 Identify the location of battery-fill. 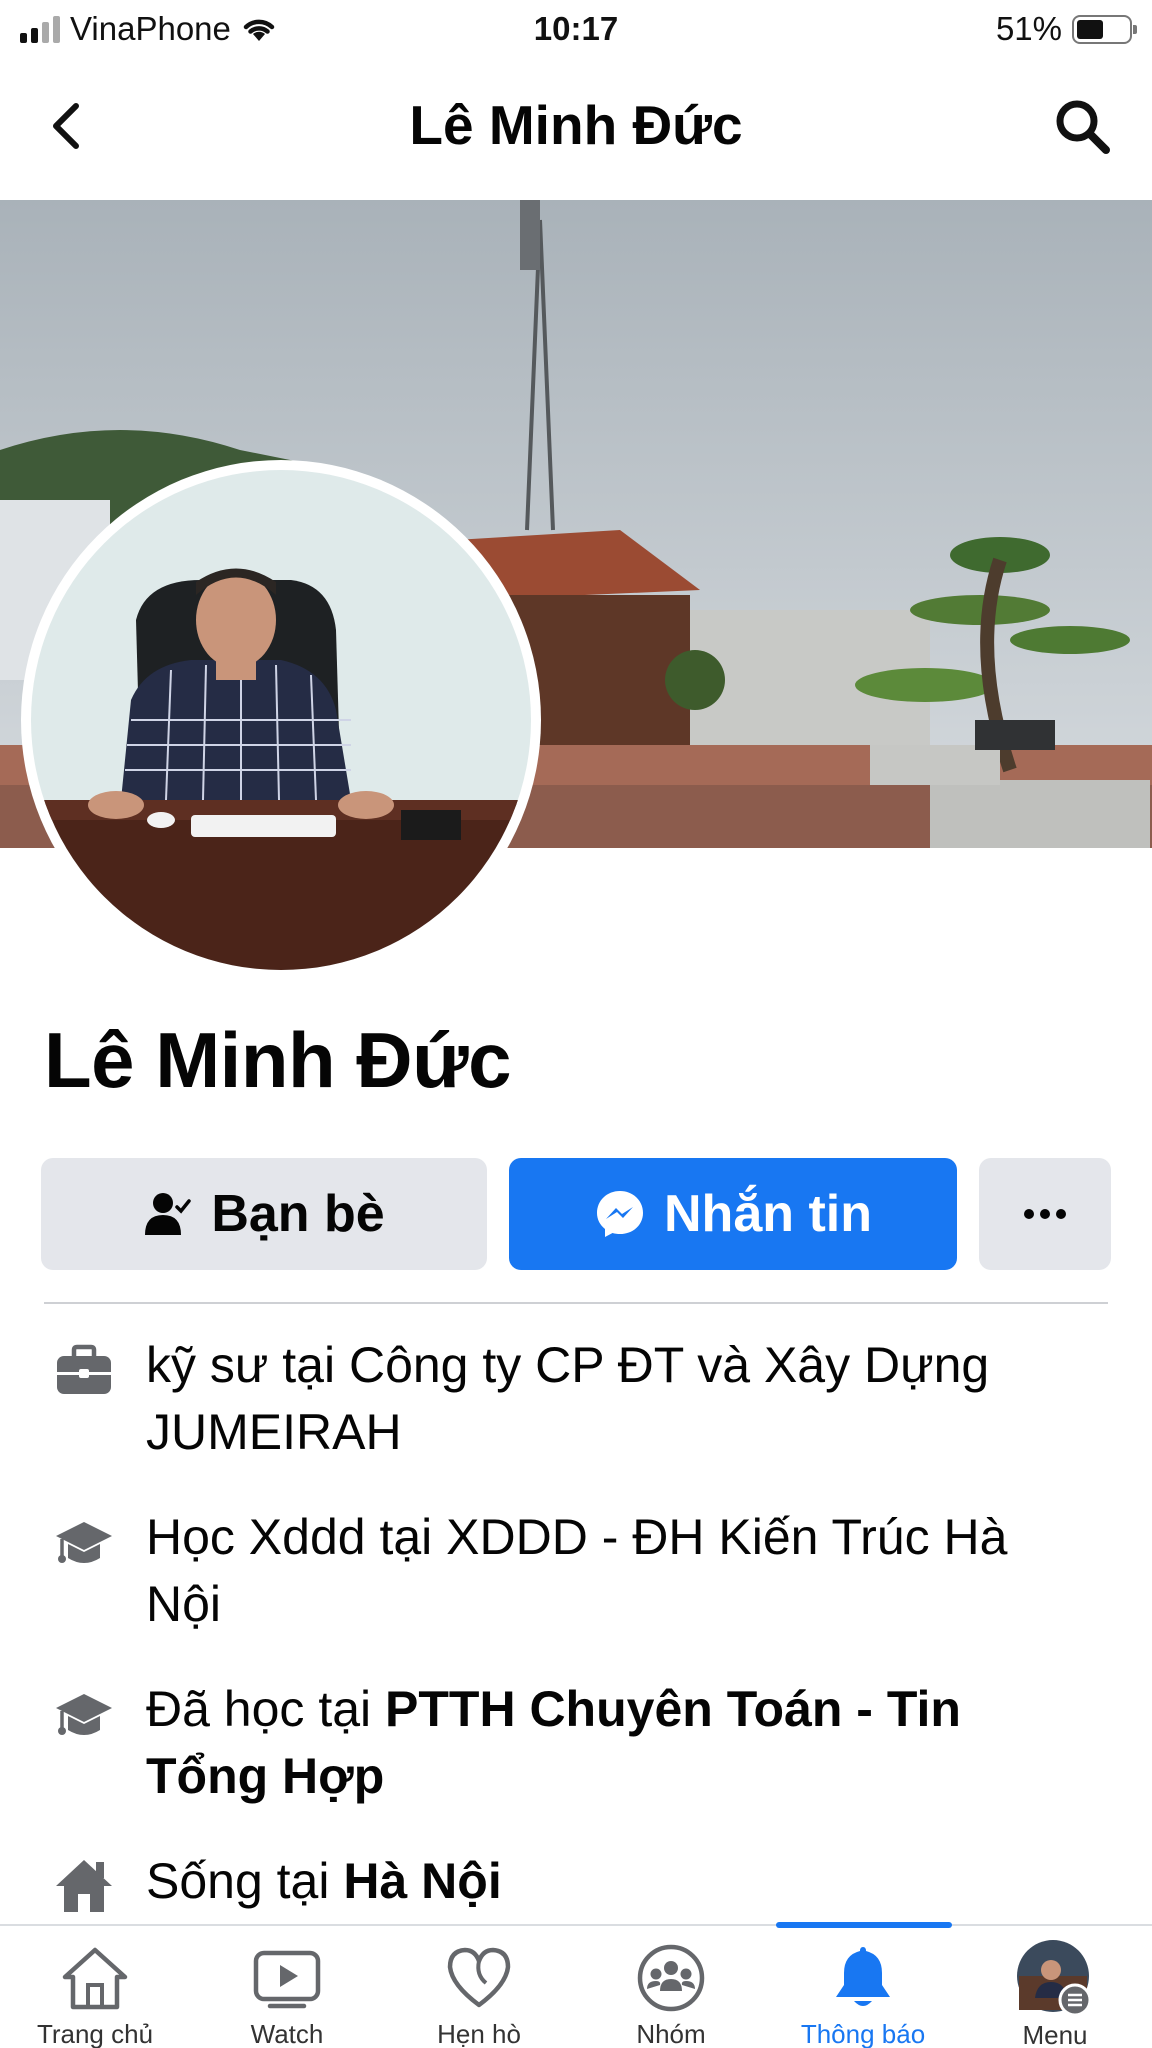
(1090, 29).